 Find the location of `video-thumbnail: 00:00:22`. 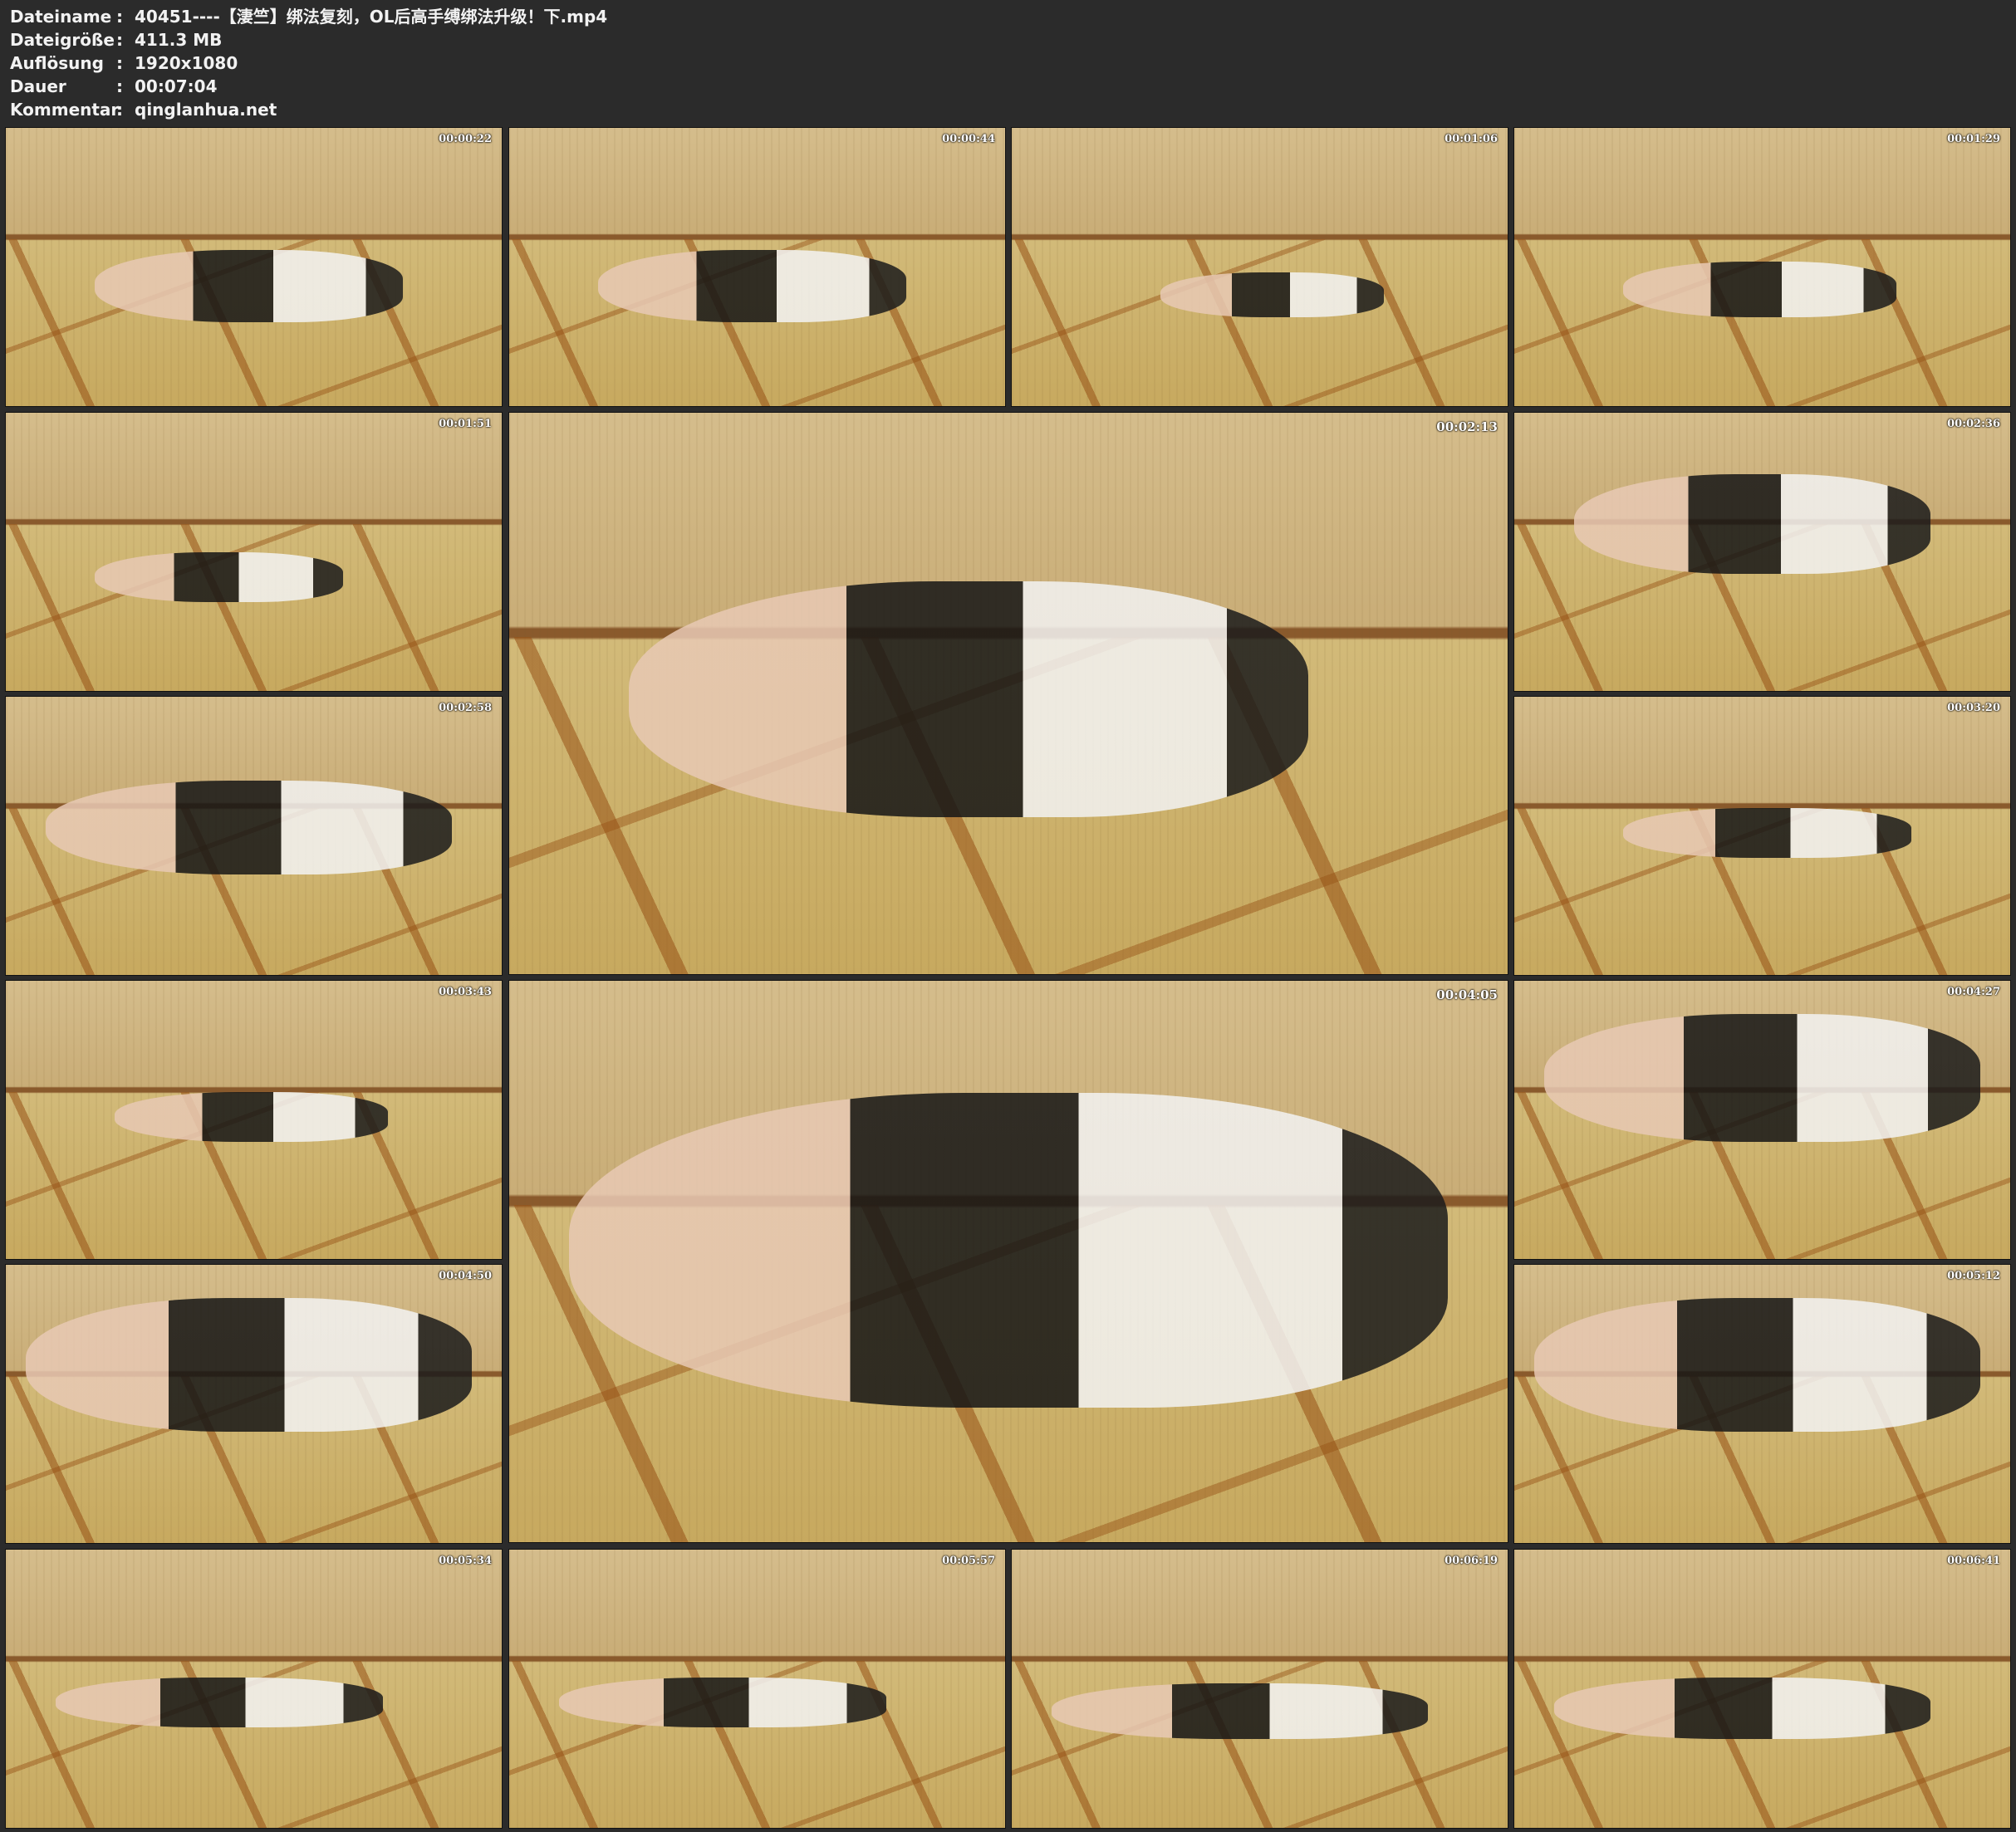

video-thumbnail: 00:00:22 is located at coordinates (254, 267).